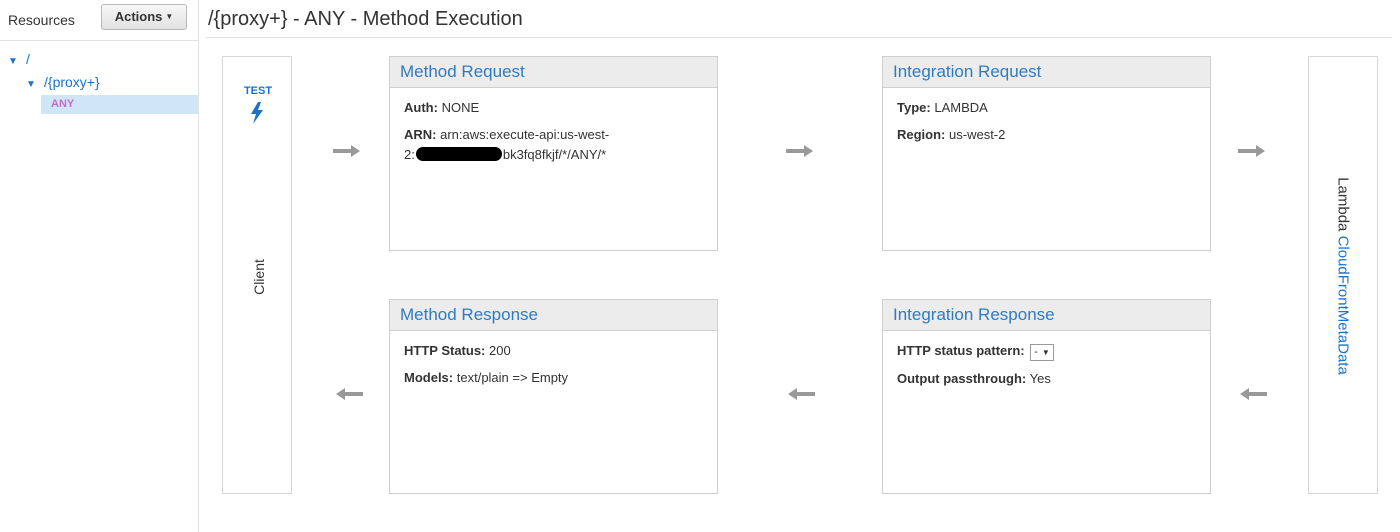 This screenshot has width=1400, height=532. I want to click on lambda-label: Lambda CloudFrontMetaData, so click(1343, 276).